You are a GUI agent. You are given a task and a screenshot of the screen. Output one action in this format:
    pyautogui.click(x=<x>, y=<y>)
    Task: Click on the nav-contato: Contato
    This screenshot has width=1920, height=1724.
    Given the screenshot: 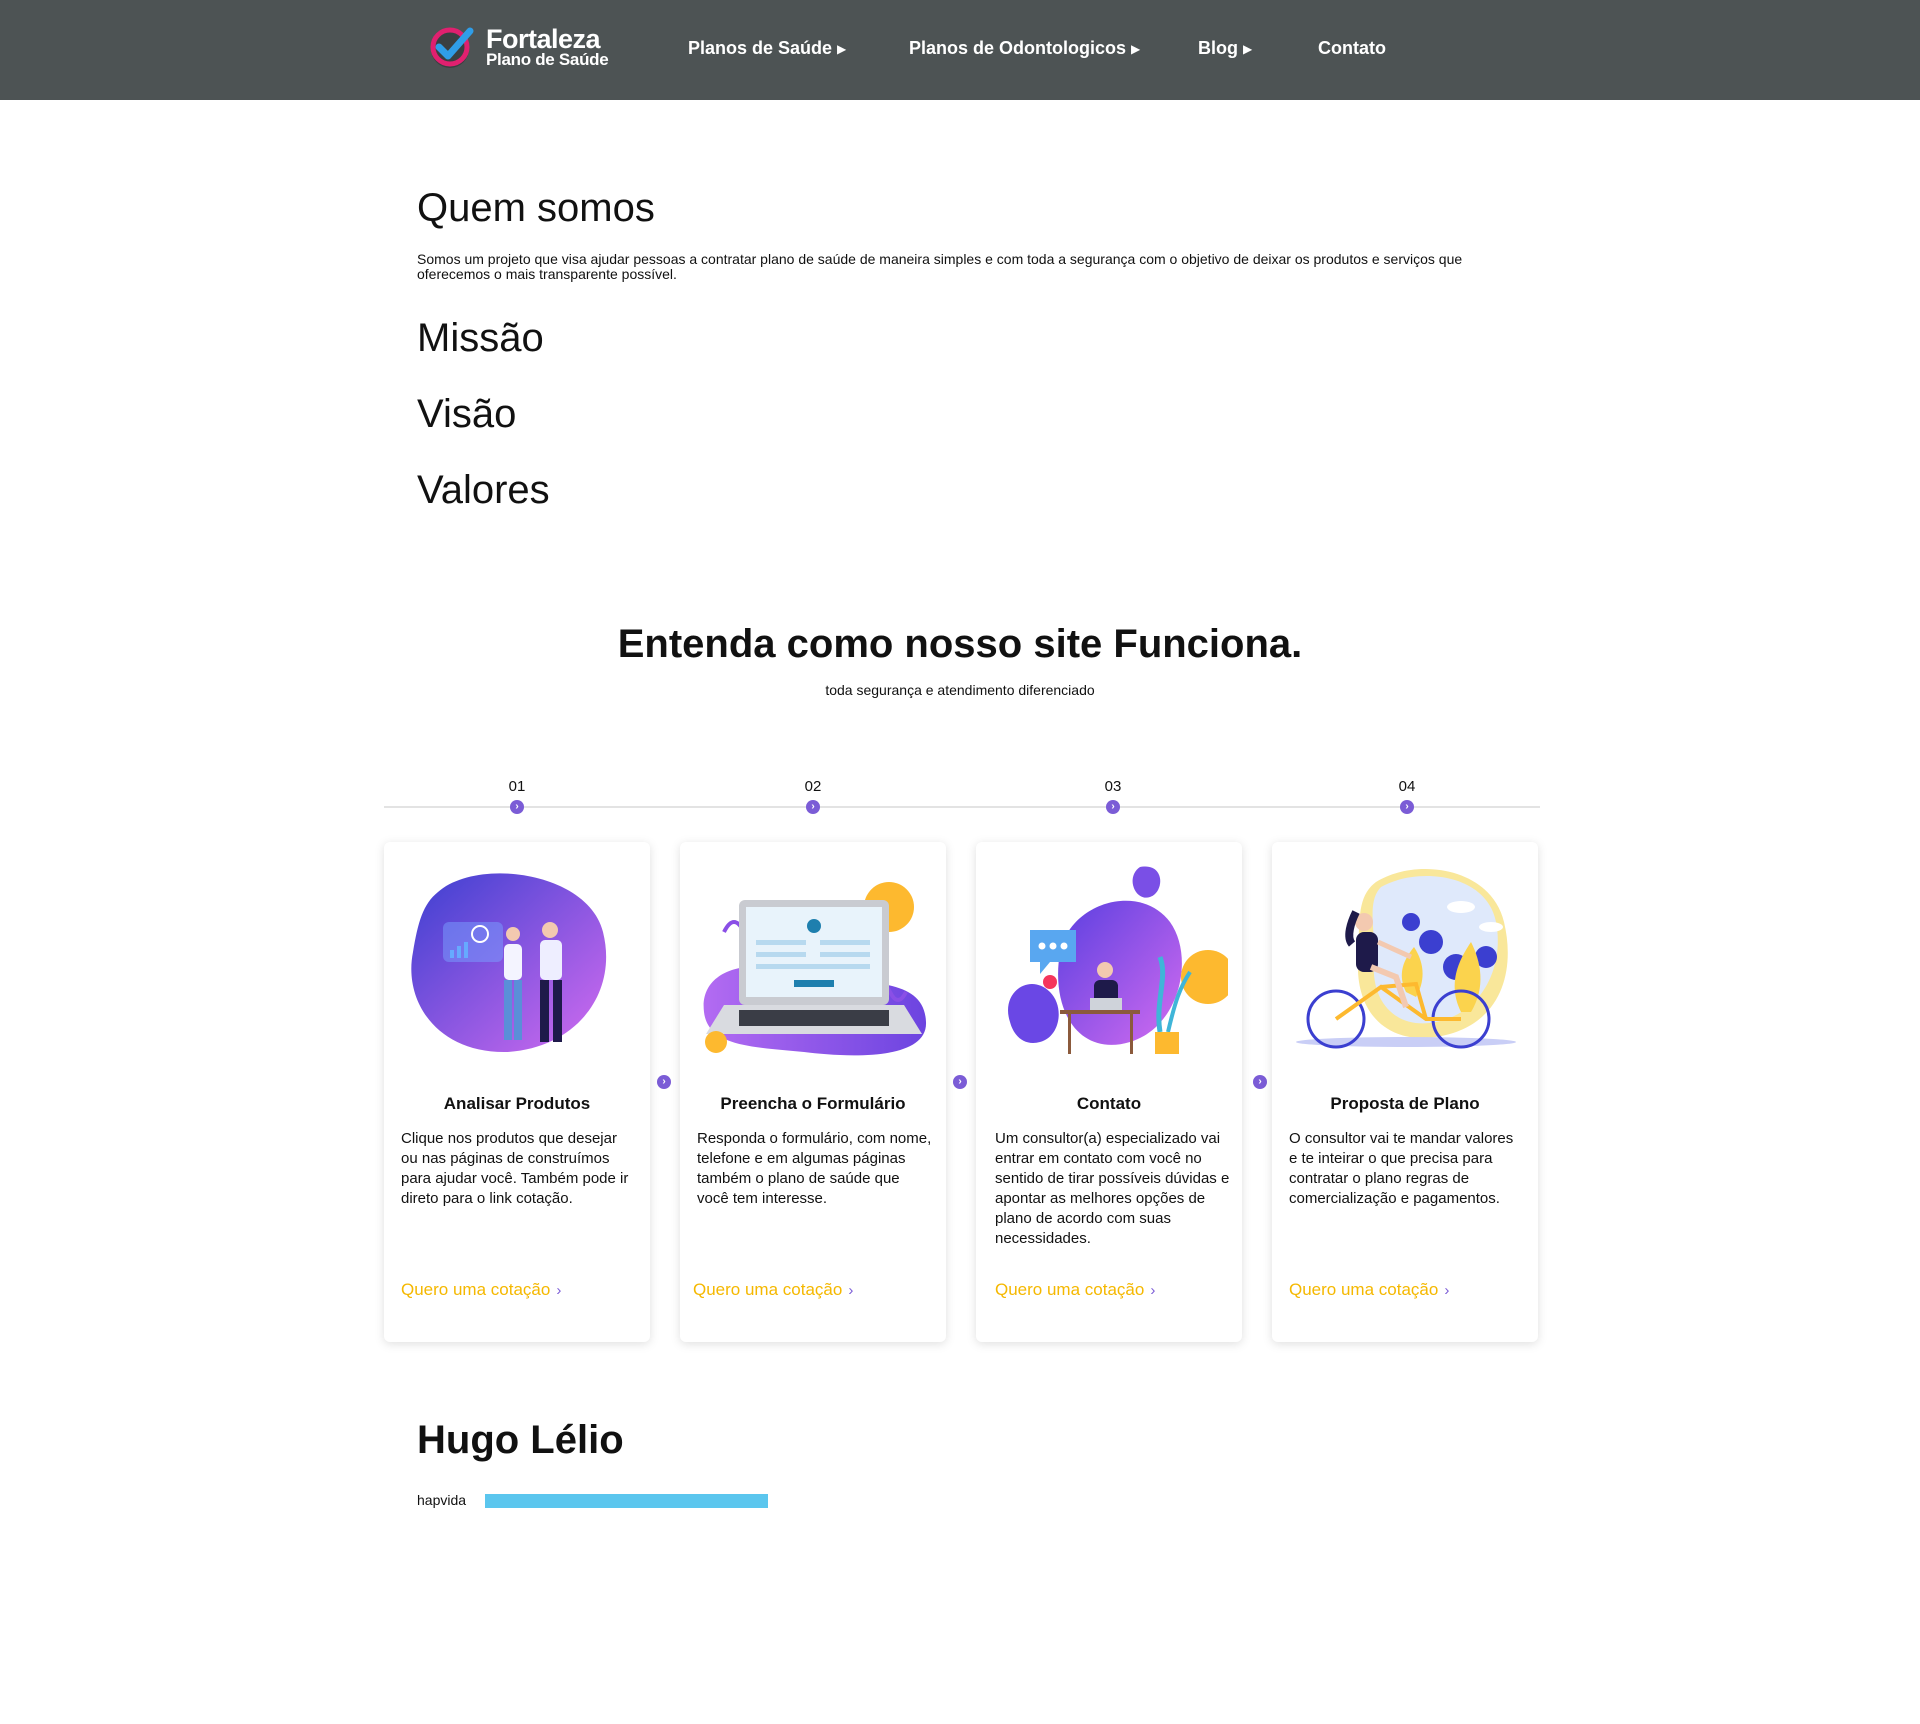 What is the action you would take?
    pyautogui.click(x=1352, y=48)
    